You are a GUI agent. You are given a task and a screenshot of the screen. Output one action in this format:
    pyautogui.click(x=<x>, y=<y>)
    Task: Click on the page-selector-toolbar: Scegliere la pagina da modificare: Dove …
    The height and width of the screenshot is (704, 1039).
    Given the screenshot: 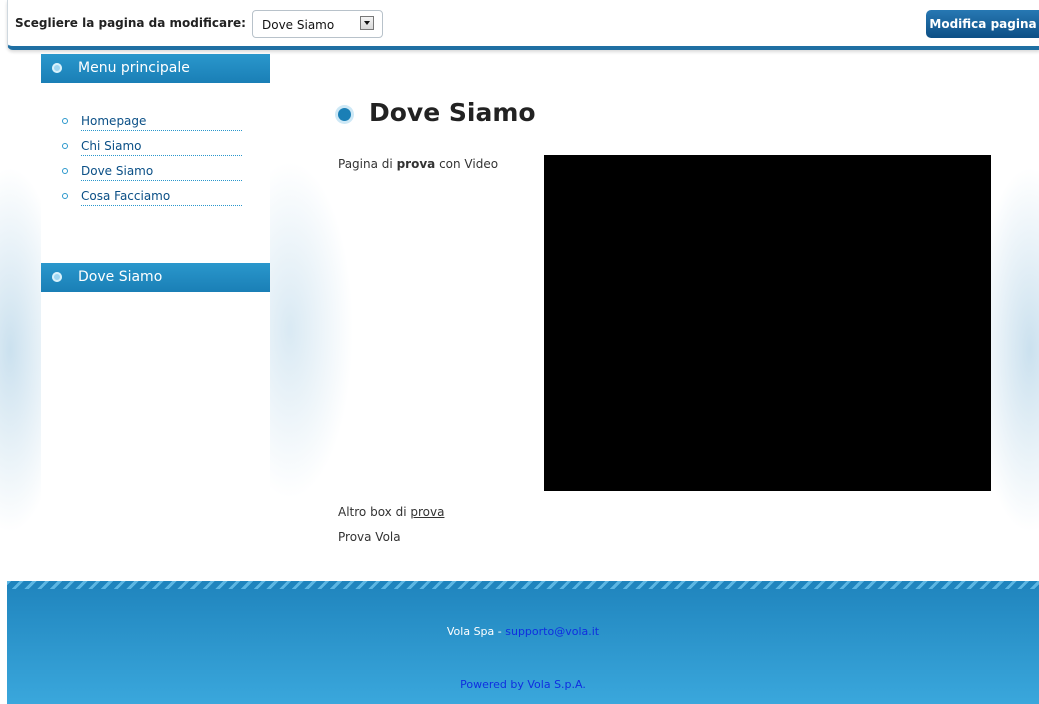 What is the action you would take?
    pyautogui.click(x=523, y=25)
    